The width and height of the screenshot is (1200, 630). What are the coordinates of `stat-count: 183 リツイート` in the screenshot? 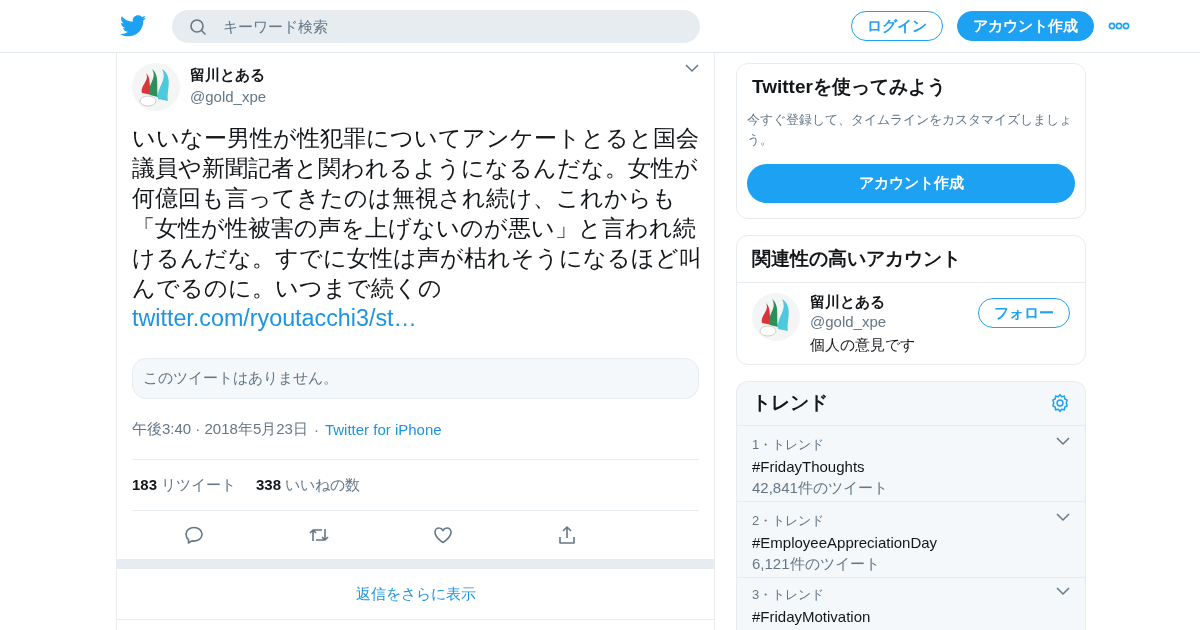 It's located at (184, 485).